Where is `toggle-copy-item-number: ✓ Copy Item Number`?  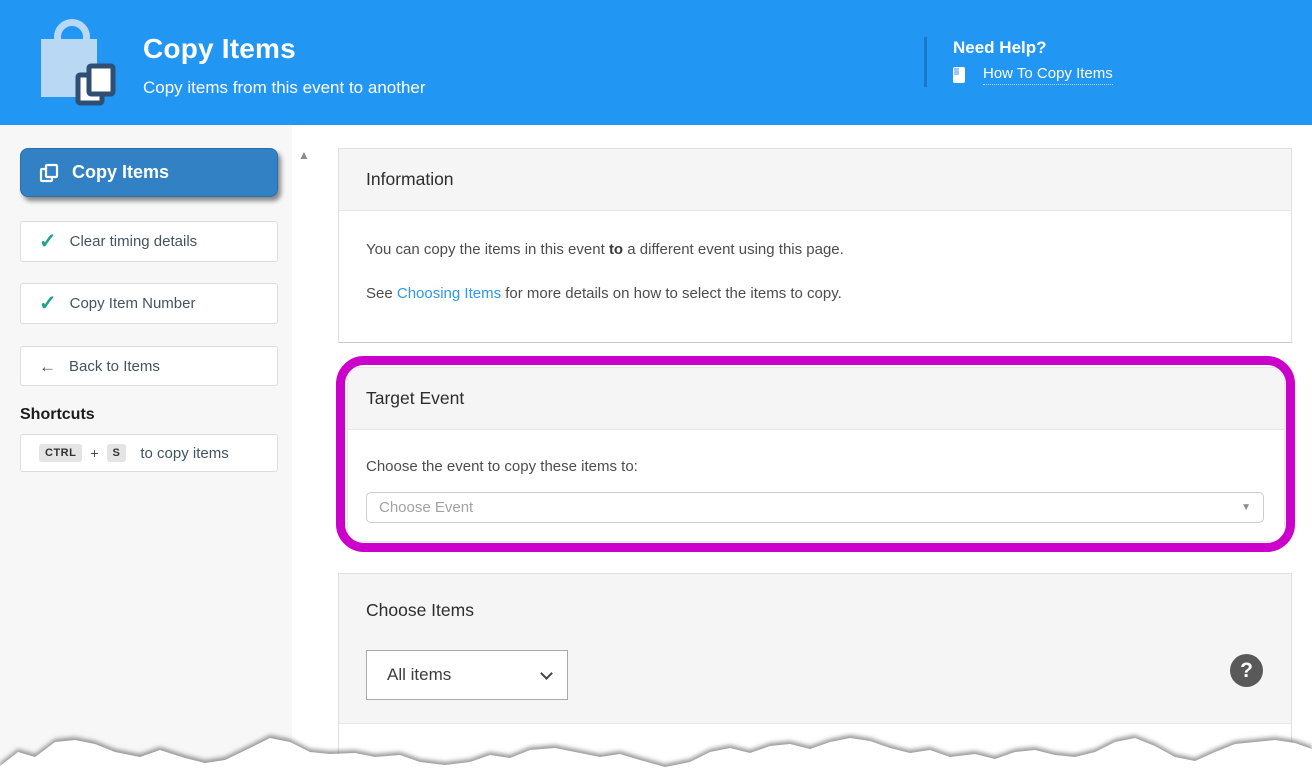
toggle-copy-item-number: ✓ Copy Item Number is located at coordinates (149, 303).